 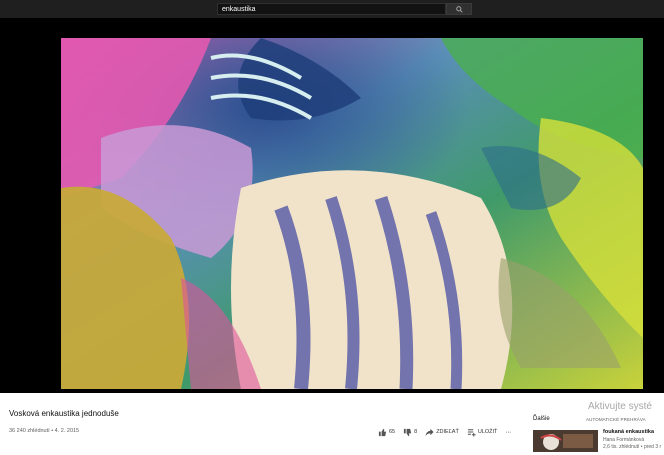 What do you see at coordinates (541, 419) in the screenshot?
I see `next-label: Ďalšie` at bounding box center [541, 419].